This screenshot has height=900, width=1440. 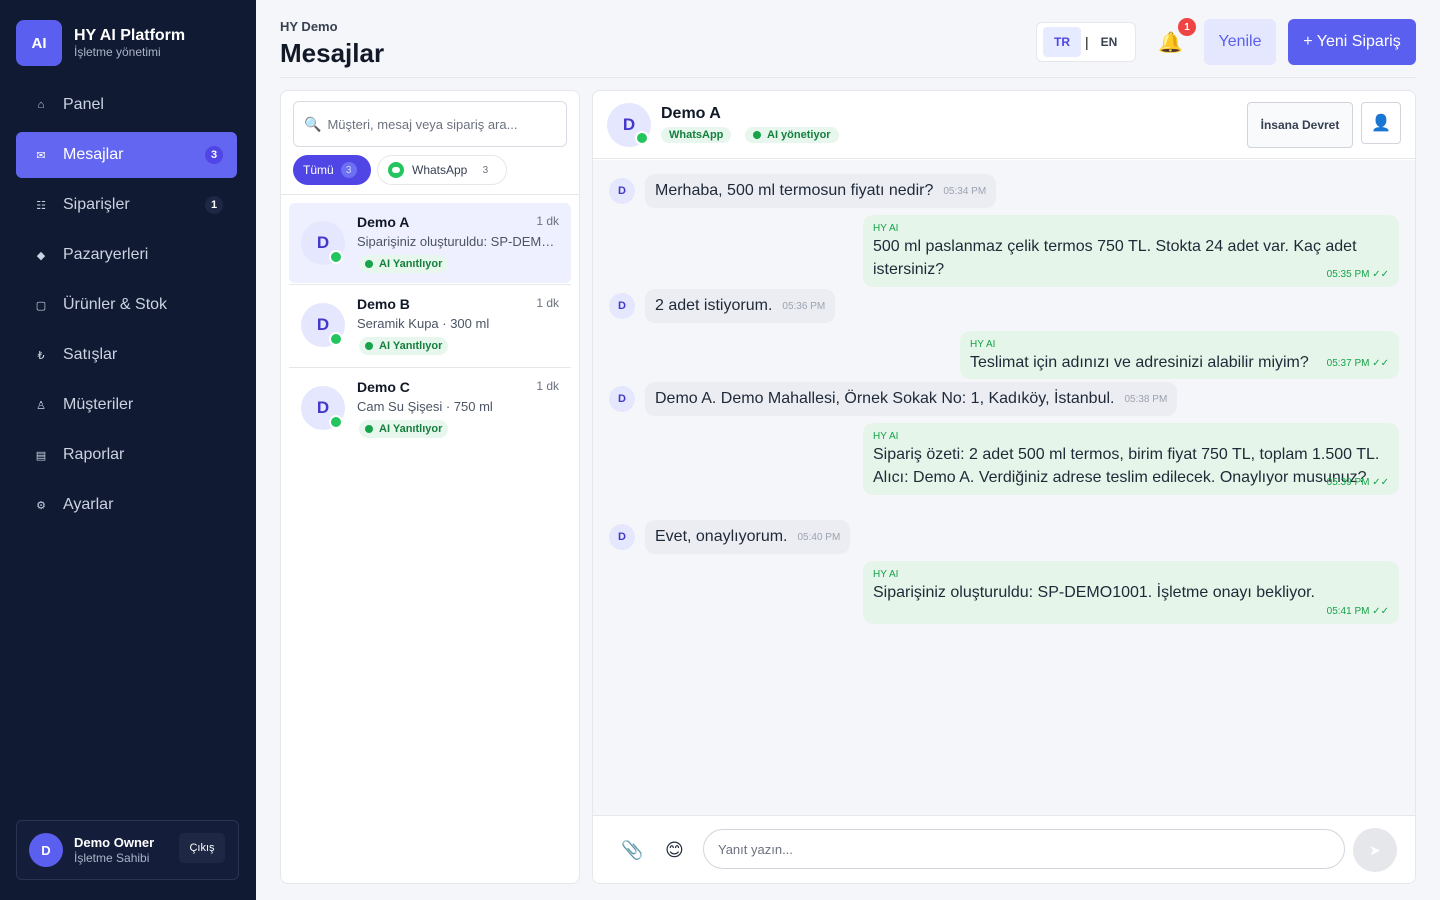 I want to click on brand-title: HY AI Platform, so click(x=130, y=35).